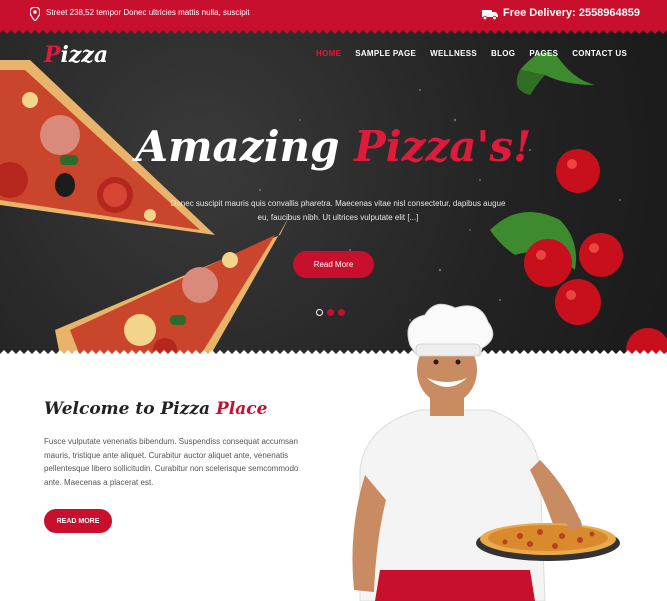 This screenshot has width=667, height=601. Describe the element at coordinates (237, 146) in the screenshot. I see `hero-headline-white: Amazing` at that location.